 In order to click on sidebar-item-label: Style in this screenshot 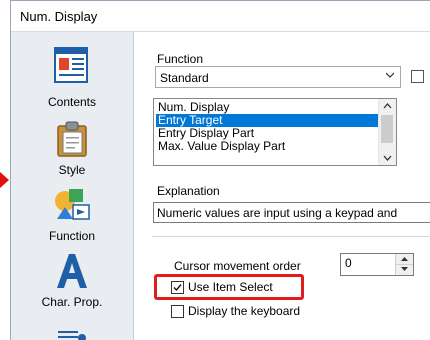, I will do `click(72, 170)`.